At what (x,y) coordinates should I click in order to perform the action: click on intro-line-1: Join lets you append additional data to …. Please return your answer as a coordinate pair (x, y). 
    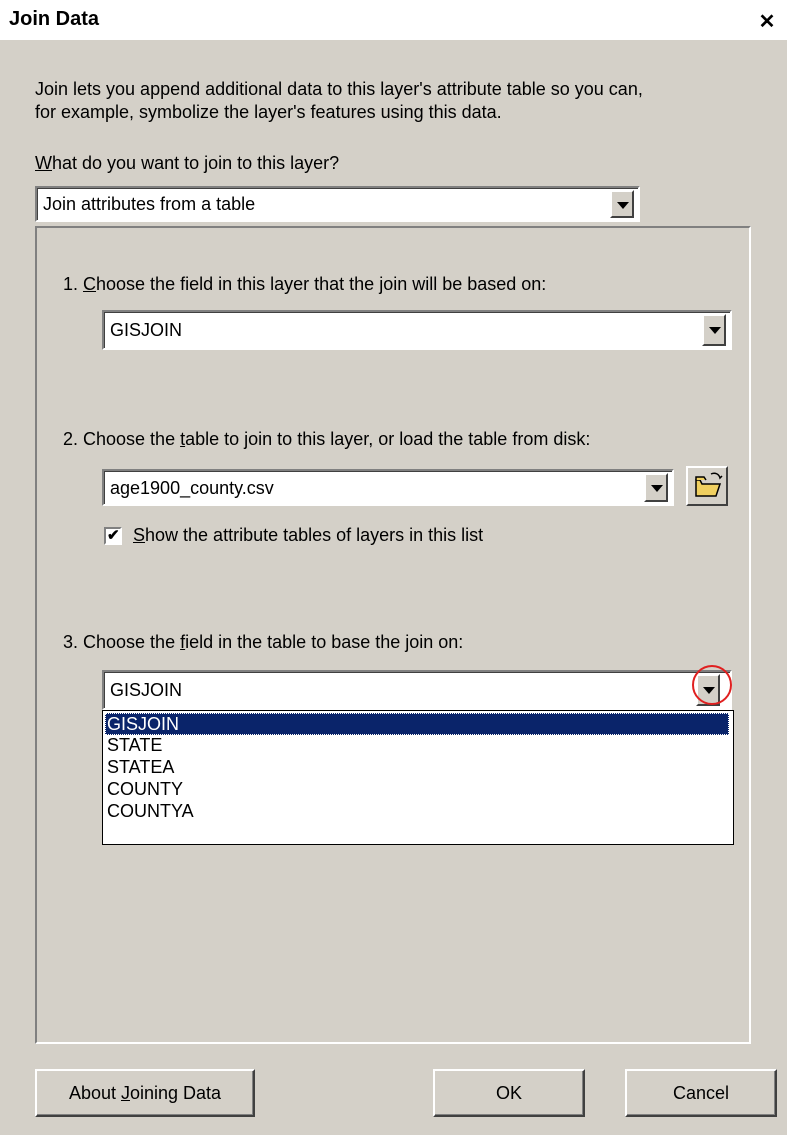
    Looking at the image, I should click on (339, 89).